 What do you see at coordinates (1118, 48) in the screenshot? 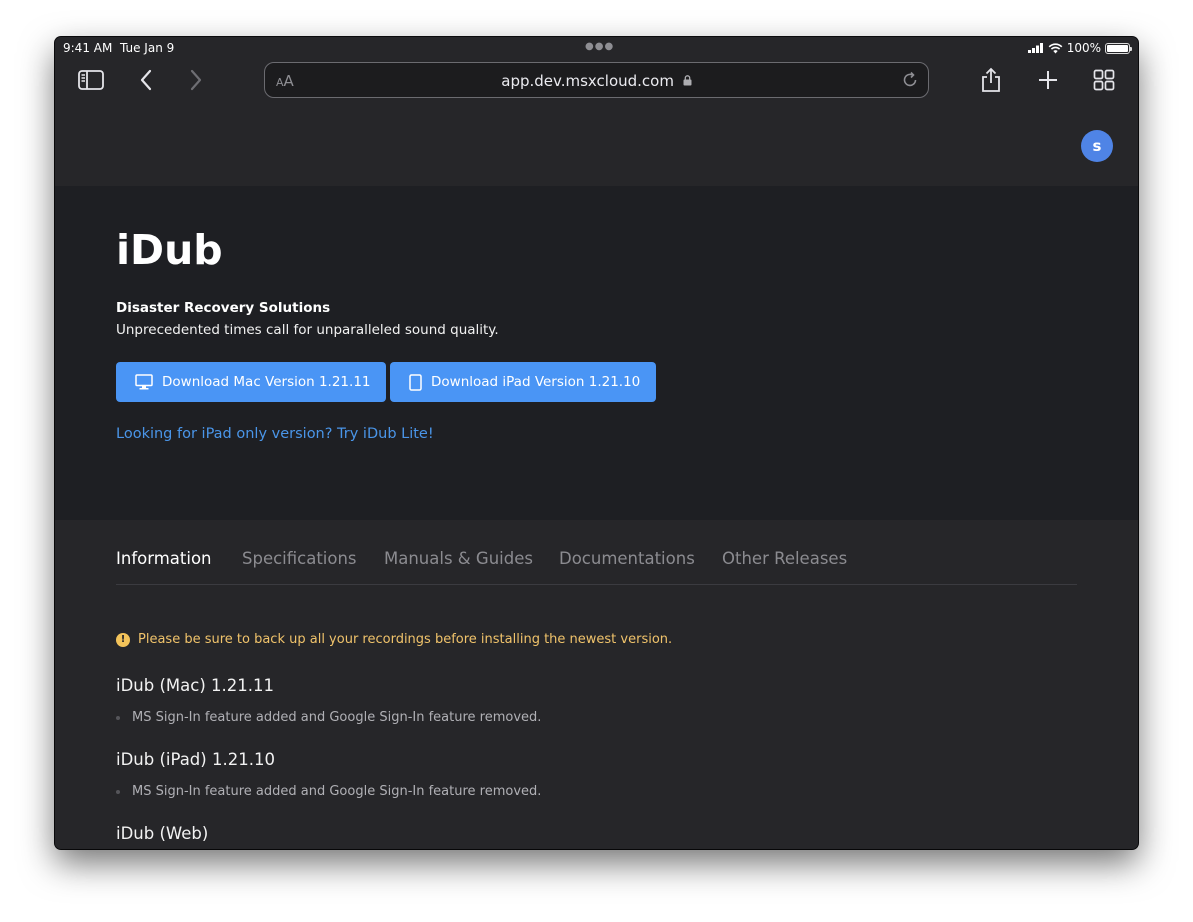
I see `battery-icon` at bounding box center [1118, 48].